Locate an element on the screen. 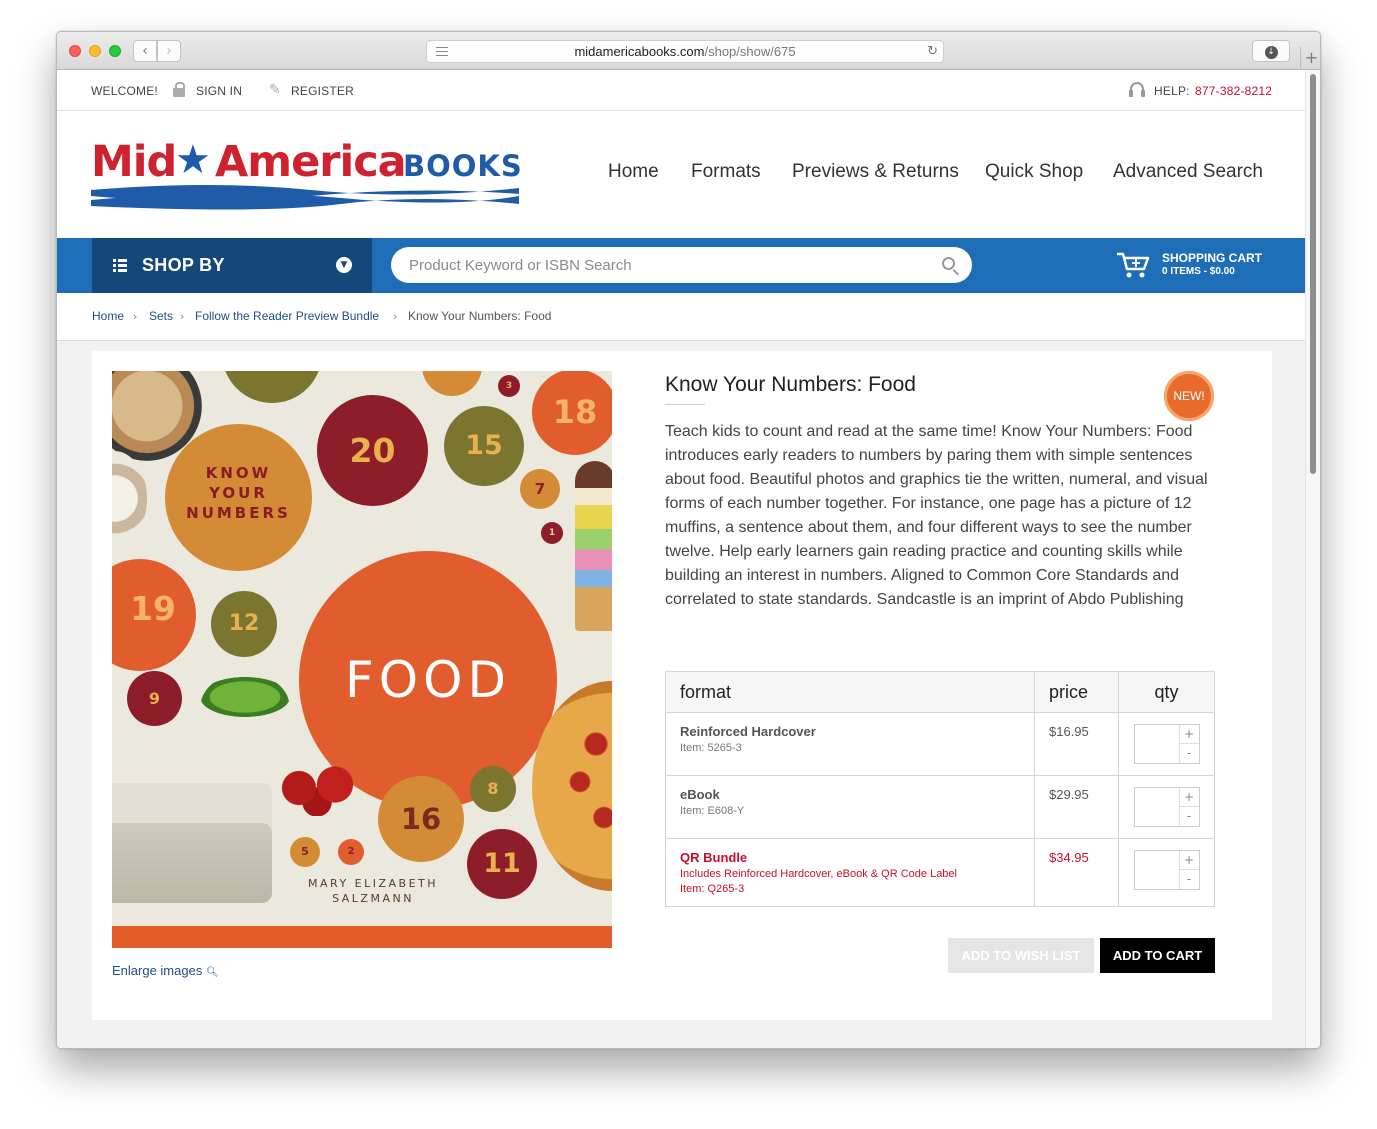  cereal-bowl-image is located at coordinates (129, 498).